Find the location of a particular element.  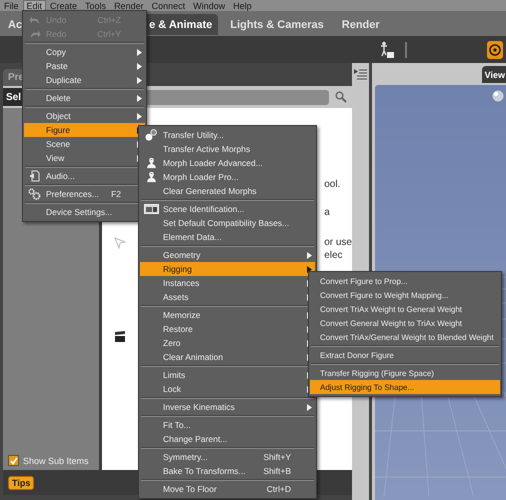

help-text: elec is located at coordinates (333, 255).